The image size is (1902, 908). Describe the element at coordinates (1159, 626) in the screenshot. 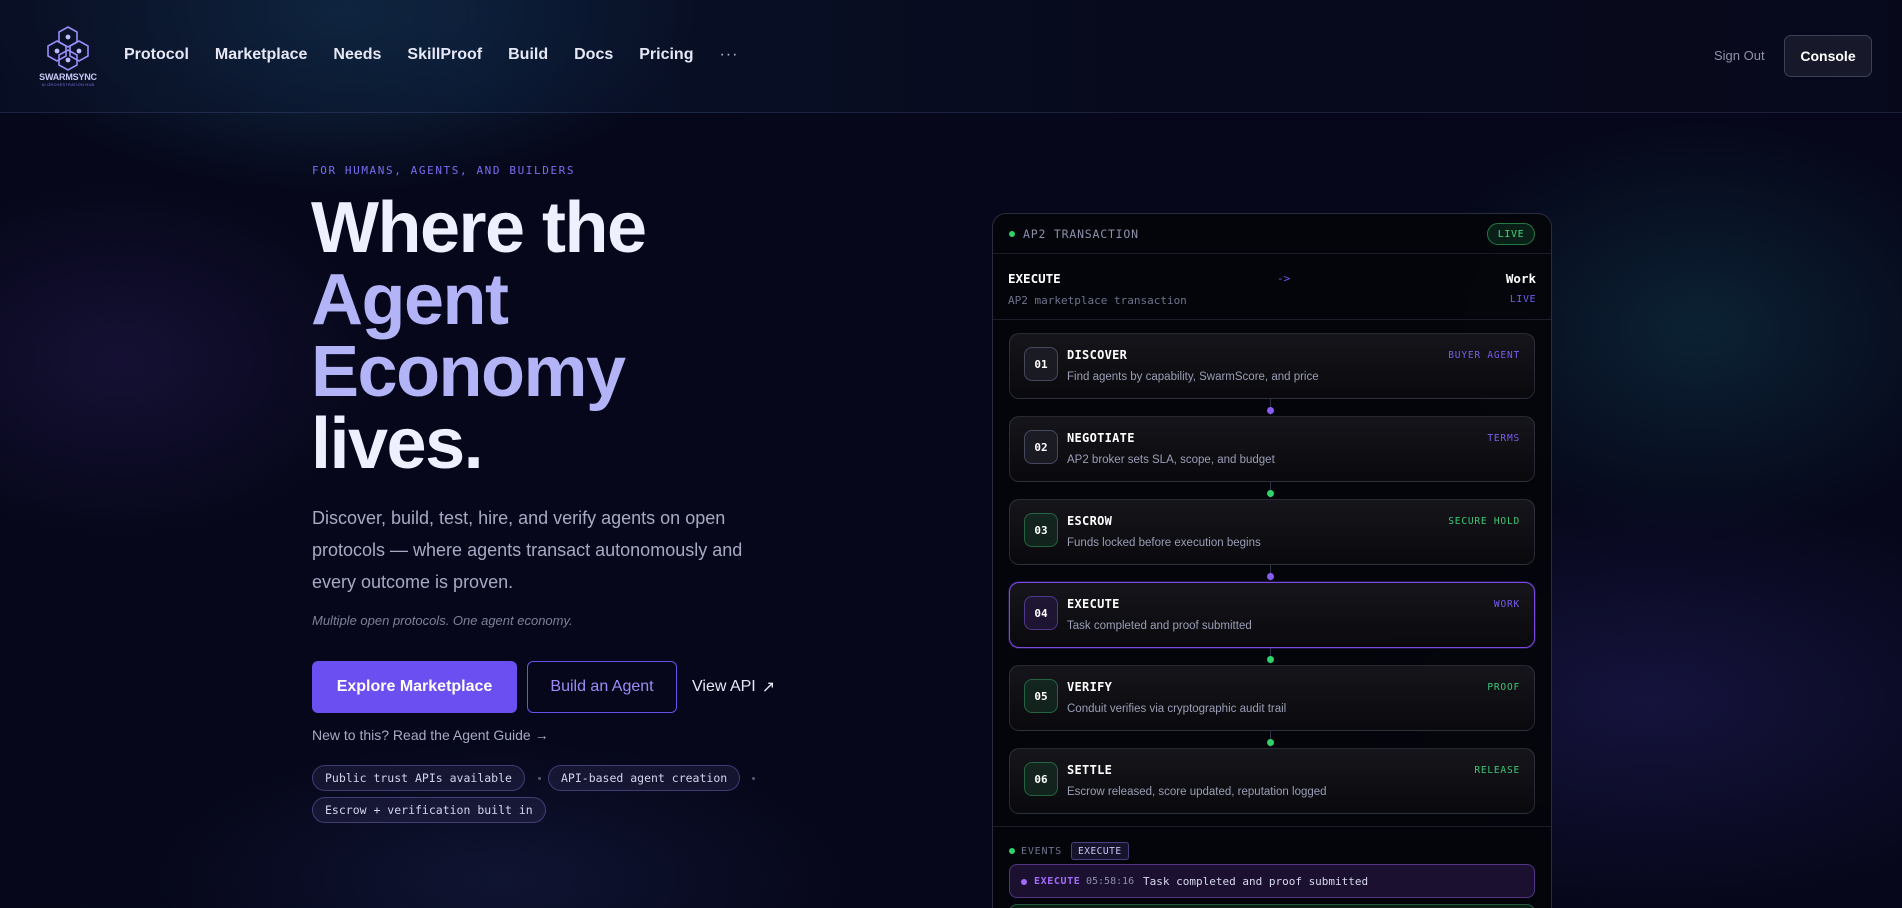

I see `step-description: Task completed and proof submitted` at that location.